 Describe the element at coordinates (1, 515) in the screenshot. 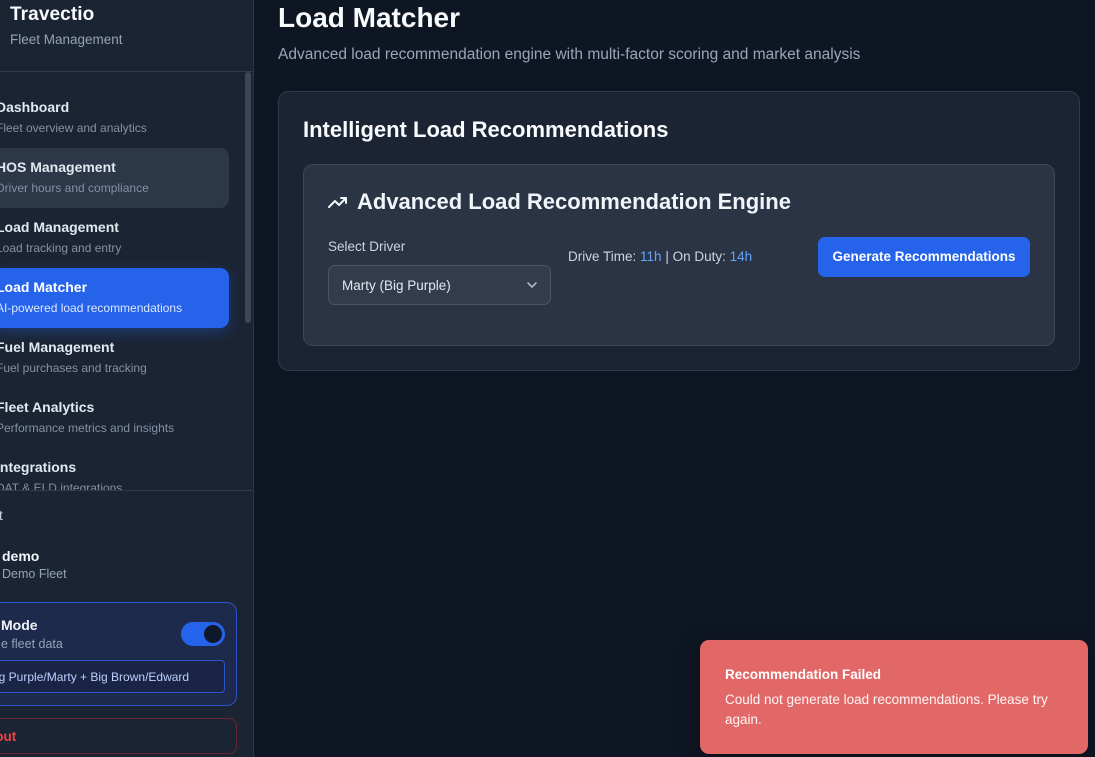

I see `sidebar-section-label: t` at that location.